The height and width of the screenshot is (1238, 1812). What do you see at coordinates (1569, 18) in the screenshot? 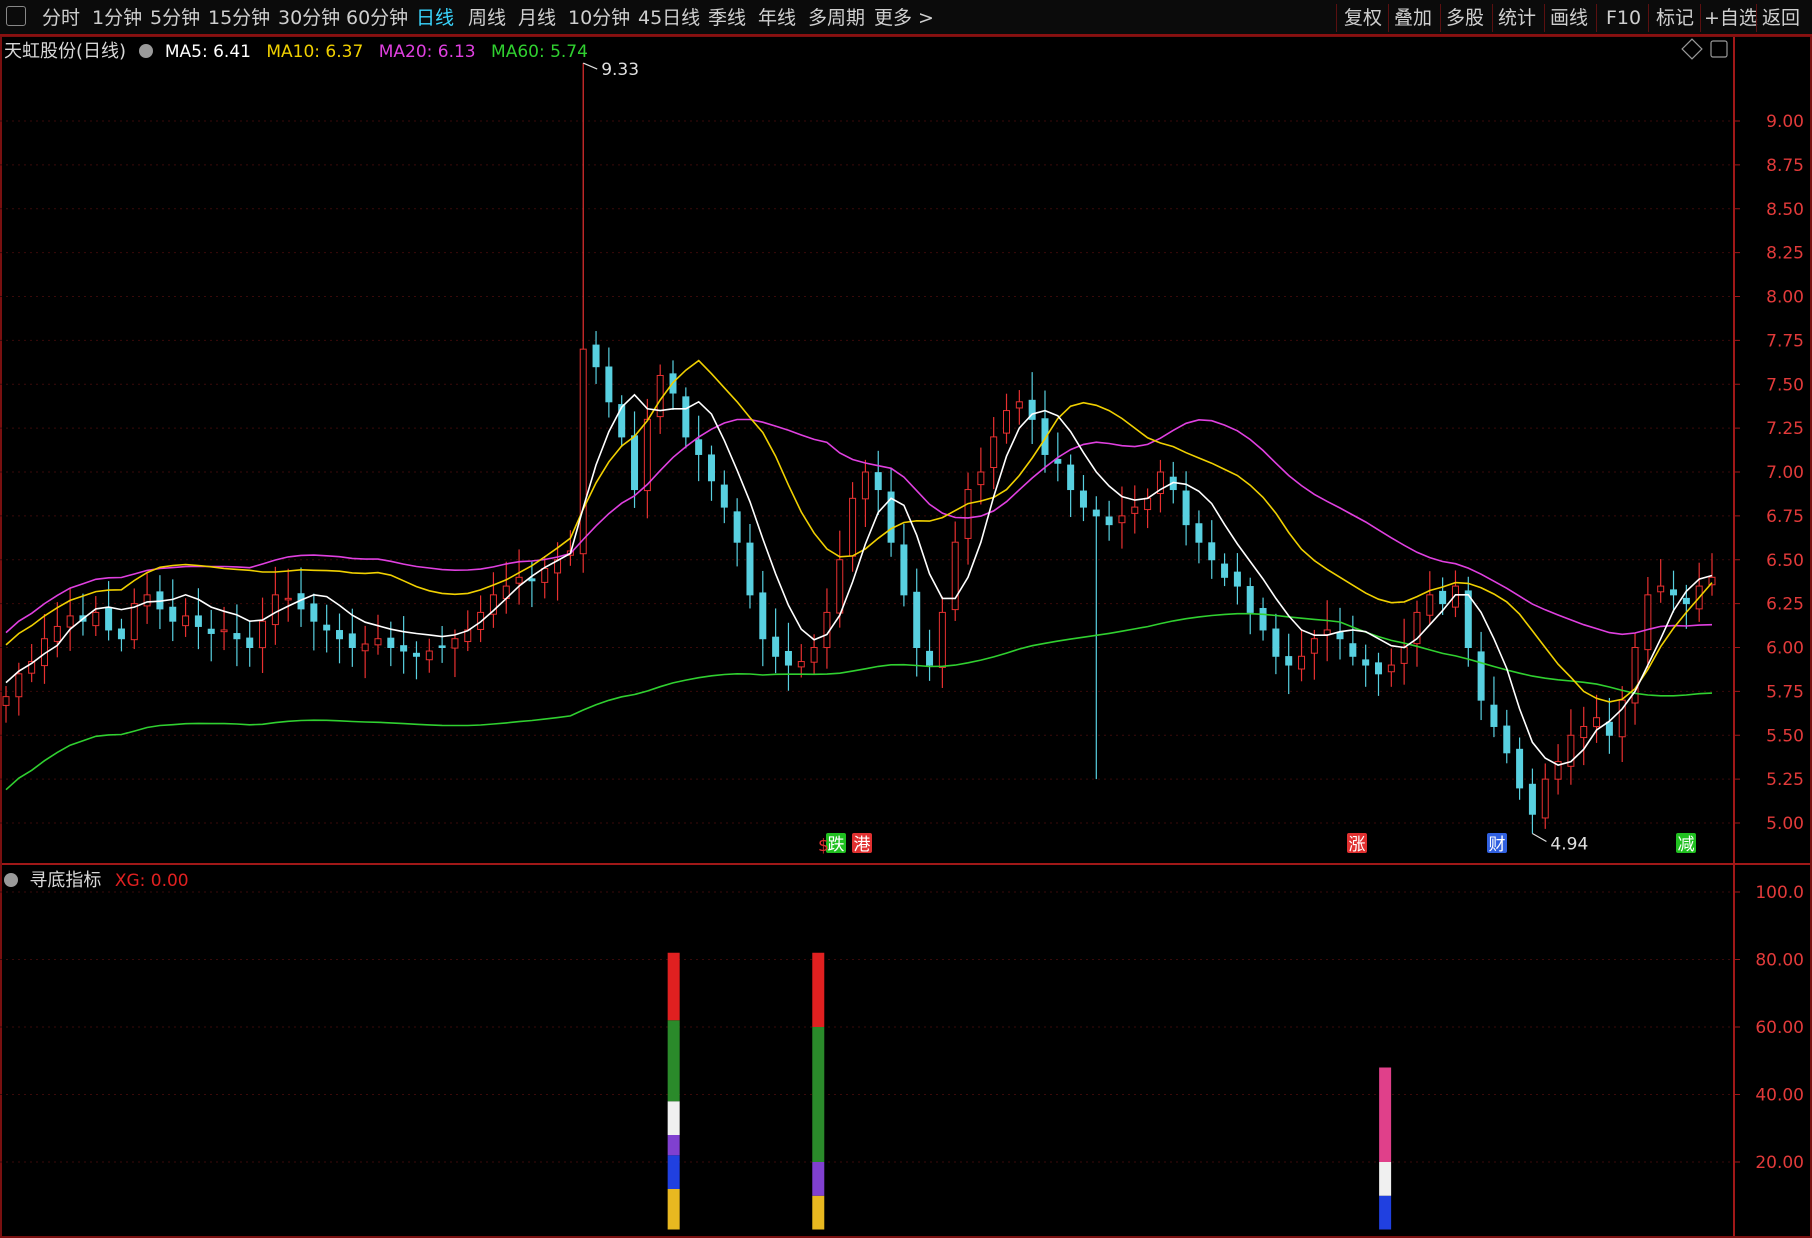
I see `draw-line-button: 画线` at bounding box center [1569, 18].